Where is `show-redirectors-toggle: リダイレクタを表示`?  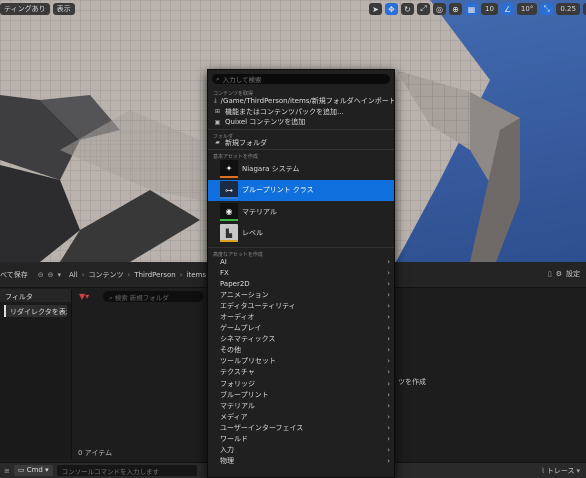 show-redirectors-toggle: リダイレクタを表示 is located at coordinates (35, 311).